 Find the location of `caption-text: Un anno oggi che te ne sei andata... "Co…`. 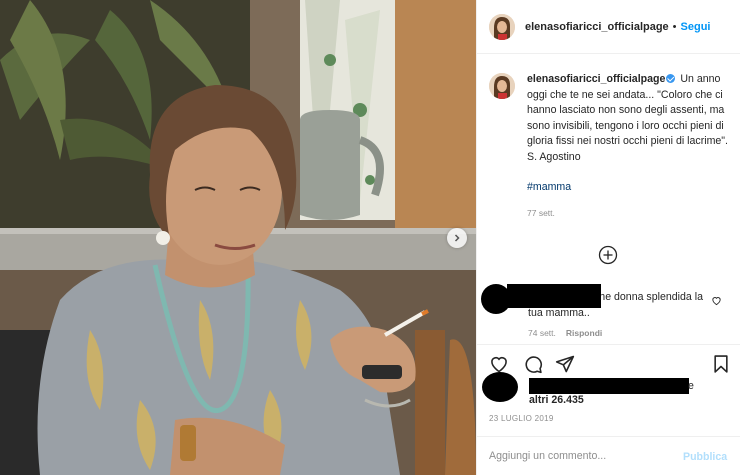

caption-text: Un anno oggi che te ne sei andata... "Co… is located at coordinates (628, 118).